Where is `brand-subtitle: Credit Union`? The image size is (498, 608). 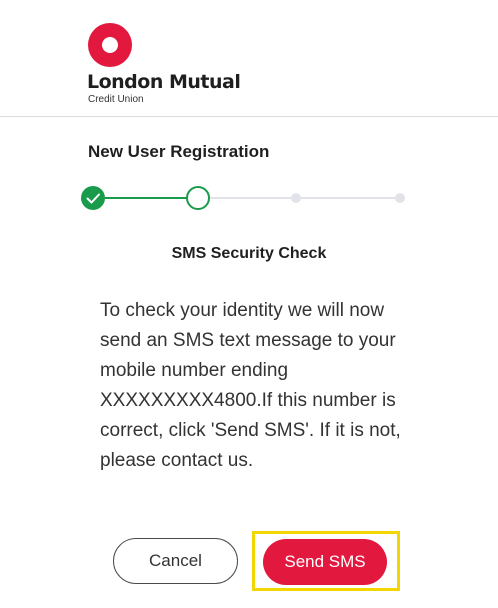 brand-subtitle: Credit Union is located at coordinates (116, 99).